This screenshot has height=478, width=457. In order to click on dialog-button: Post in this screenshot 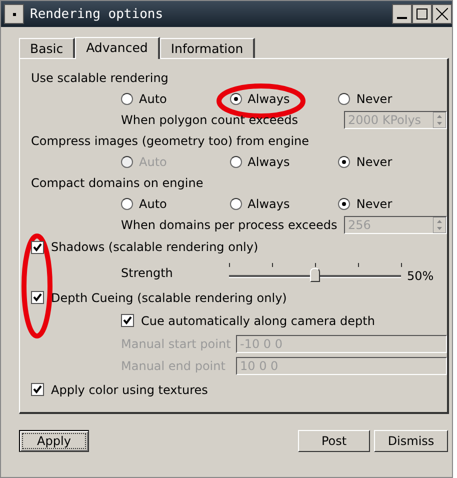, I will do `click(334, 441)`.